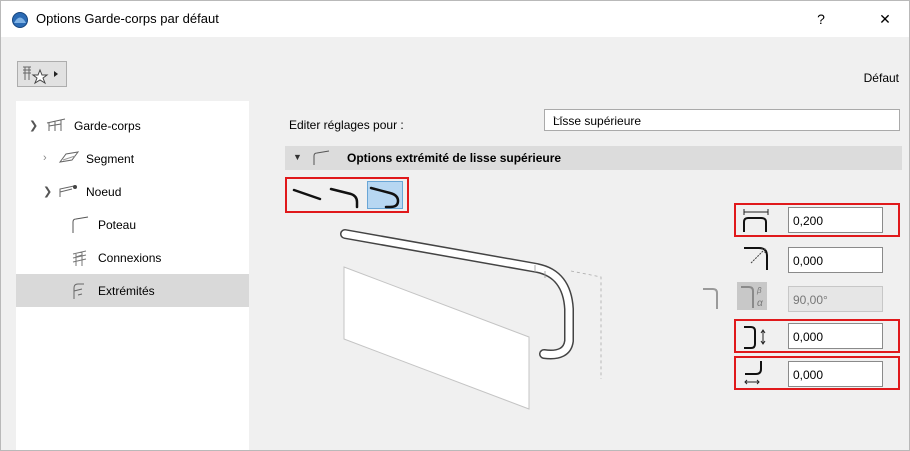  What do you see at coordinates (881, 78) in the screenshot?
I see `preset-name: Défaut` at bounding box center [881, 78].